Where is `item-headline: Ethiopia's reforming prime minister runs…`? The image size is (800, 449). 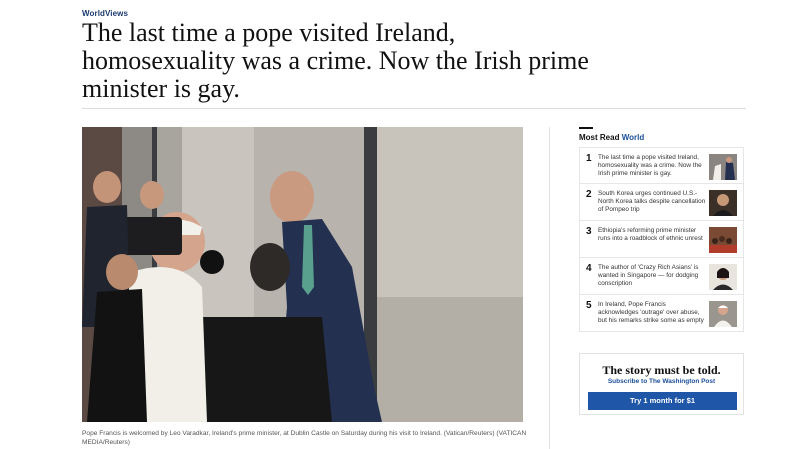
item-headline: Ethiopia's reforming prime minister runs… is located at coordinates (652, 235).